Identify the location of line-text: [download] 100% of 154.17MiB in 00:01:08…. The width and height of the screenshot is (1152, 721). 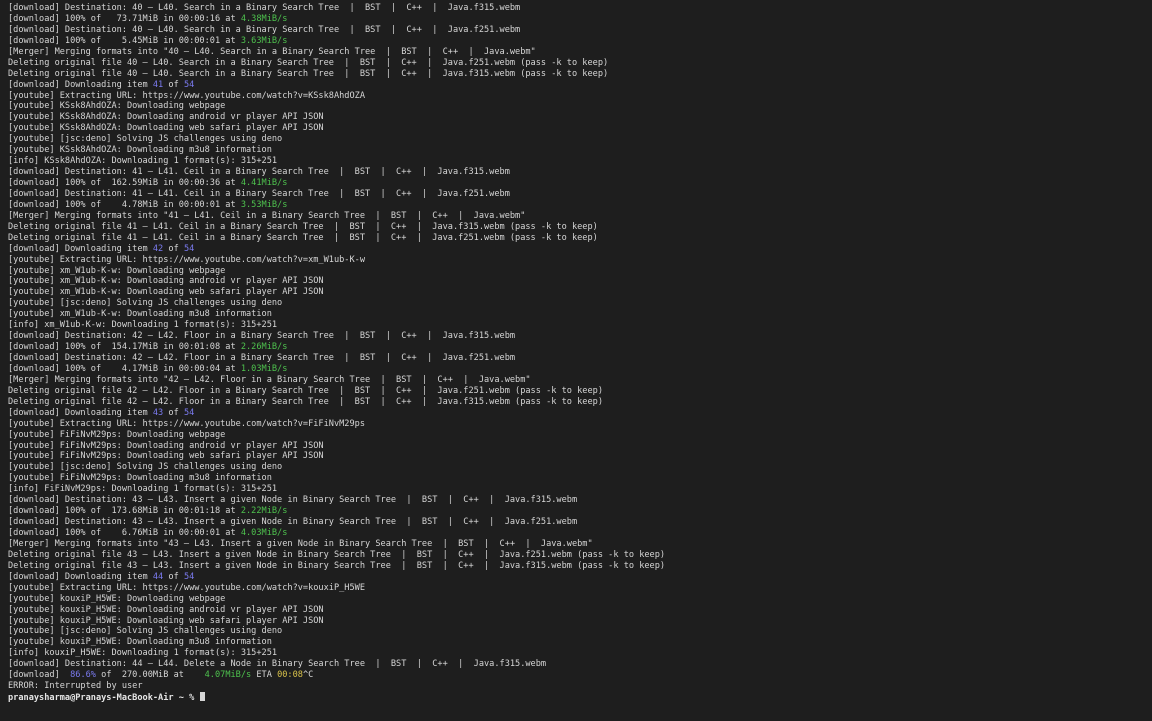
(124, 347).